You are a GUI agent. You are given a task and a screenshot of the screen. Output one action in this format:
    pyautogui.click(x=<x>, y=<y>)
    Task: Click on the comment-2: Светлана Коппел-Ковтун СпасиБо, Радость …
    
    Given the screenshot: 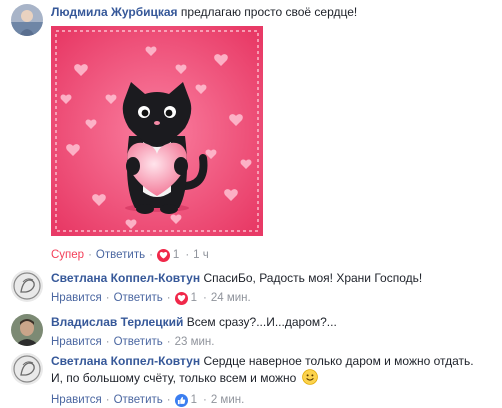 What is the action you would take?
    pyautogui.click(x=251, y=290)
    